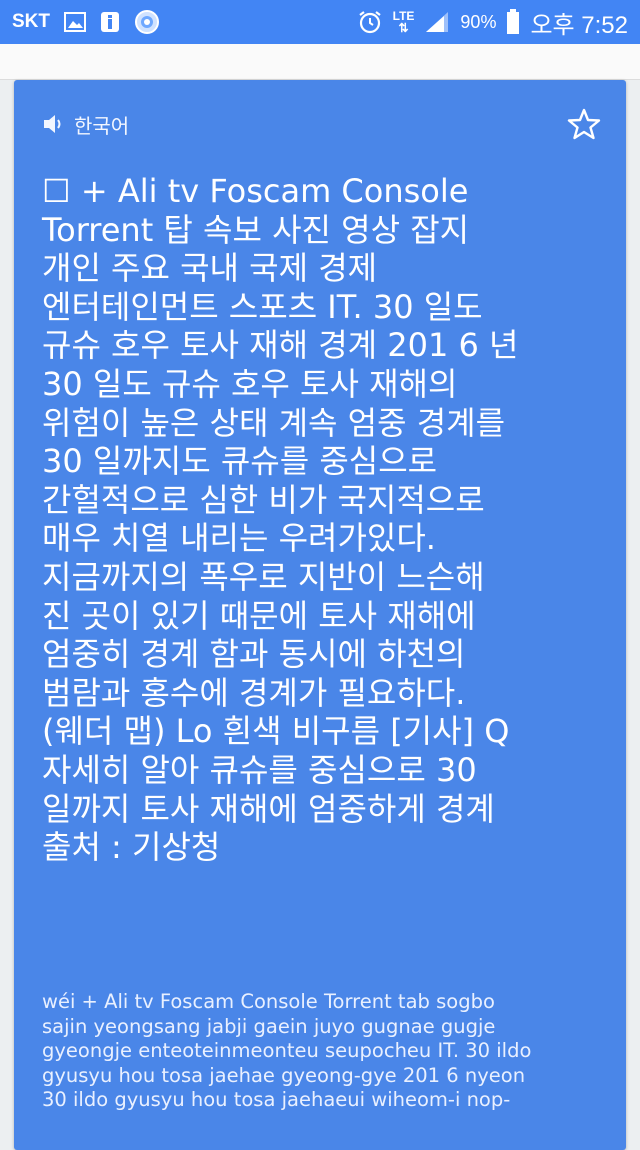  Describe the element at coordinates (54, 124) in the screenshot. I see `volume-icon` at that location.